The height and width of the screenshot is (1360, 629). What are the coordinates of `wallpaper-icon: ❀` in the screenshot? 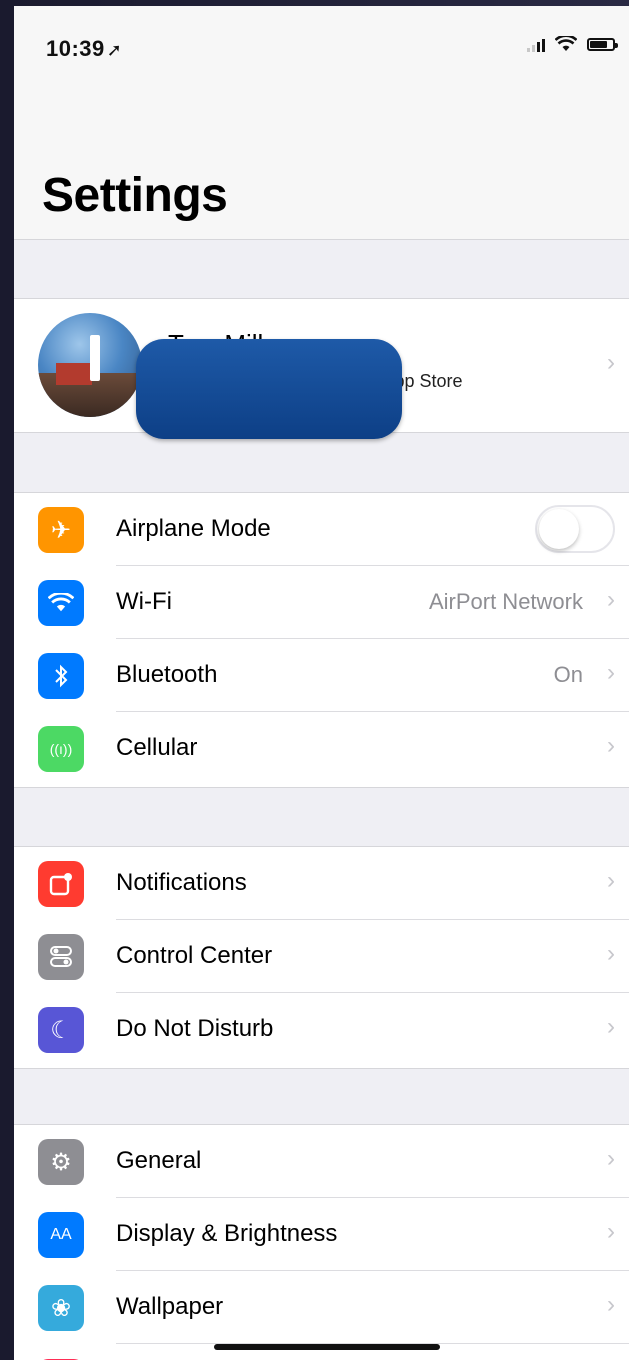 It's located at (61, 1308).